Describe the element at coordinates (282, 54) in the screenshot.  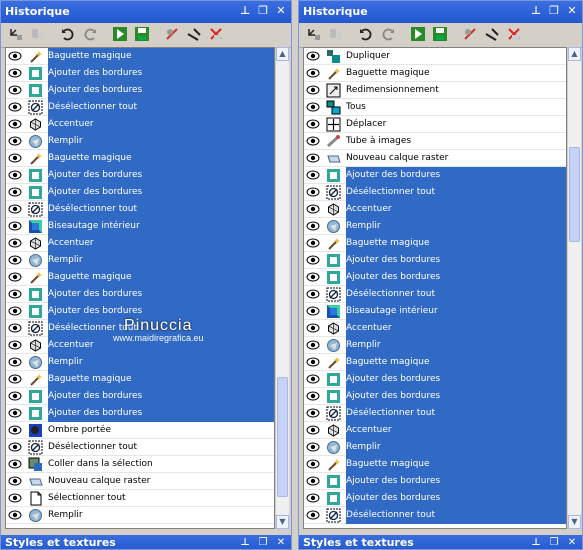
I see `scroll-up-arrow: ▲` at that location.